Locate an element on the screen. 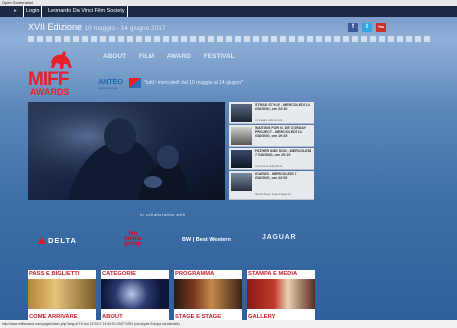  sponsor-tvn: tvn media group is located at coordinates (133, 241).